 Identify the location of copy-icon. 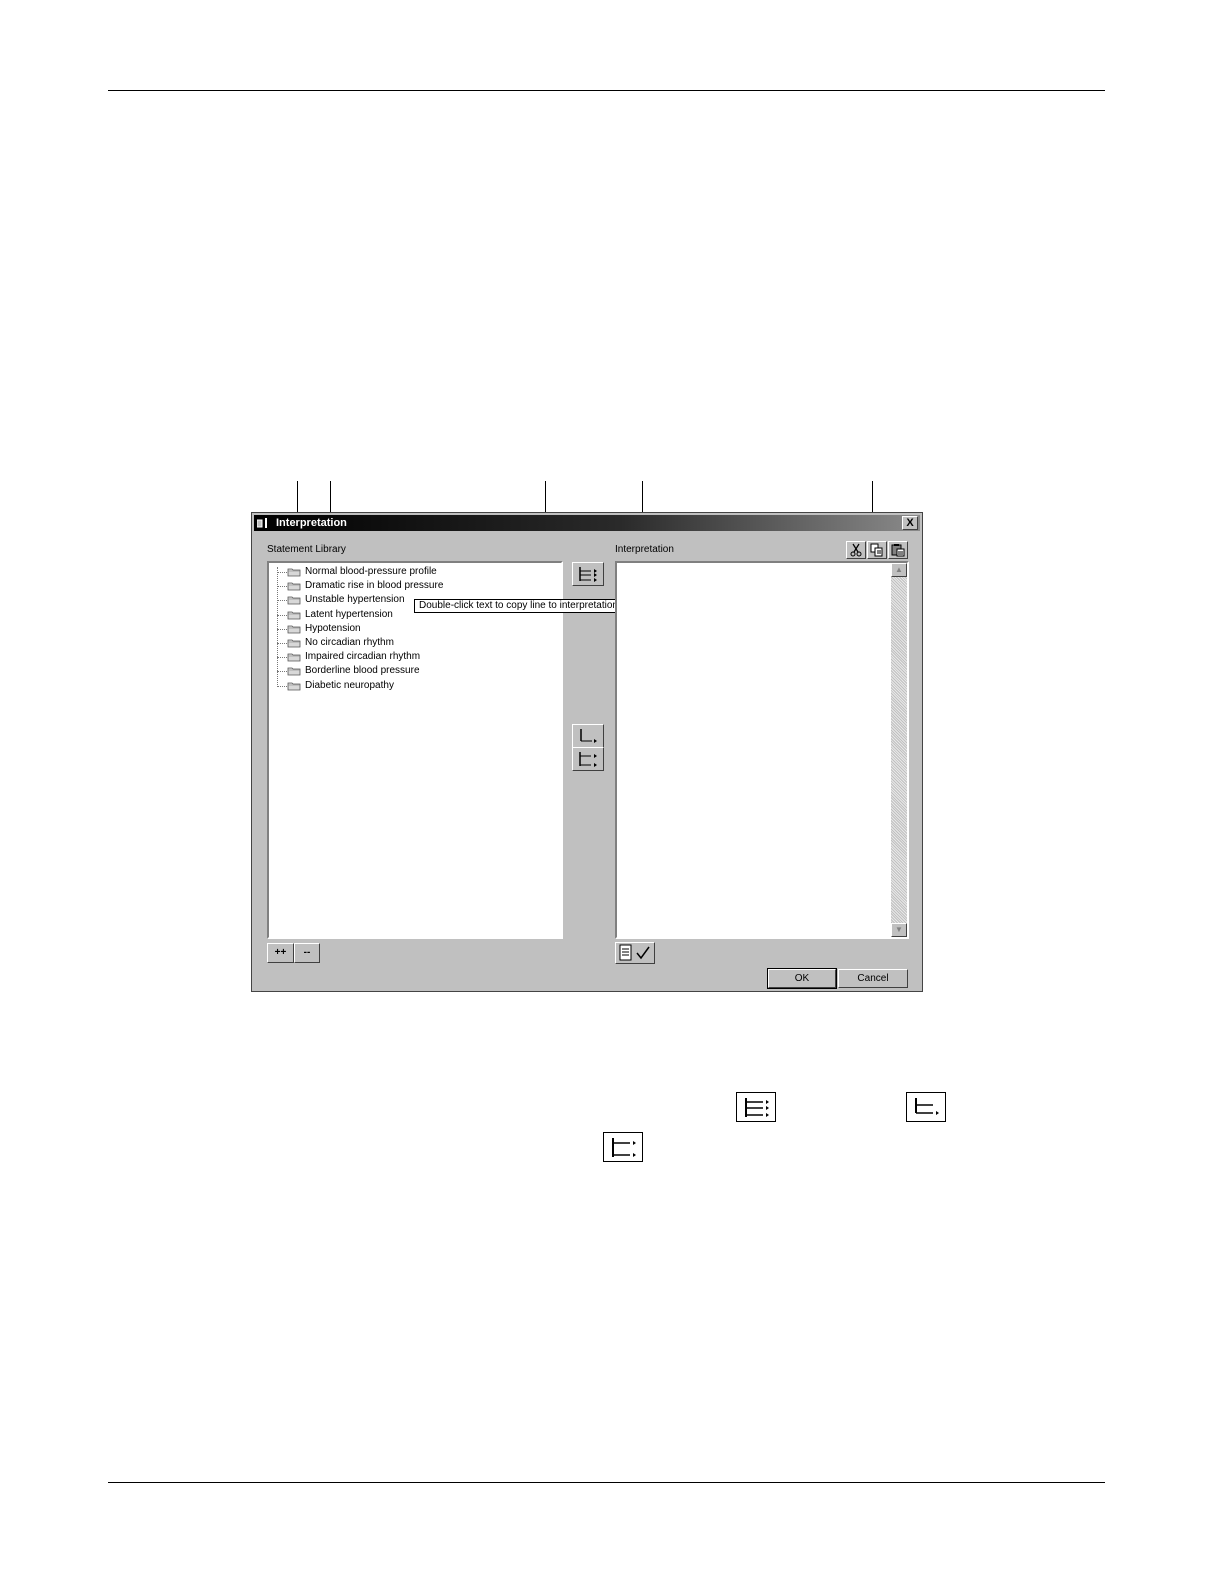
(876, 550).